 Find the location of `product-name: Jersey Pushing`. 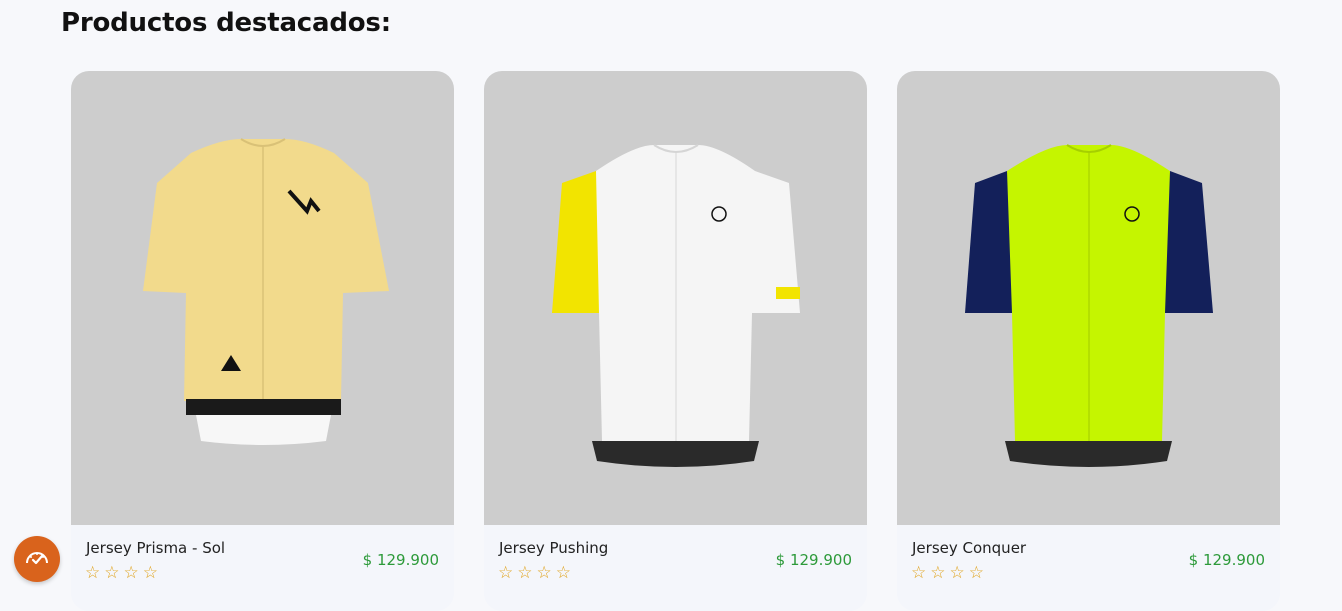

product-name: Jersey Pushing is located at coordinates (553, 548).